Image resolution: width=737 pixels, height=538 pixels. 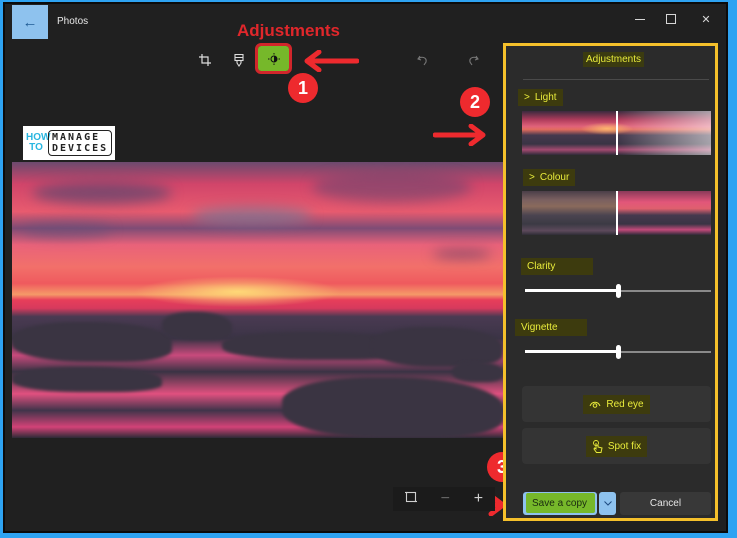 I want to click on vignette-slider-thumb, so click(x=618, y=352).